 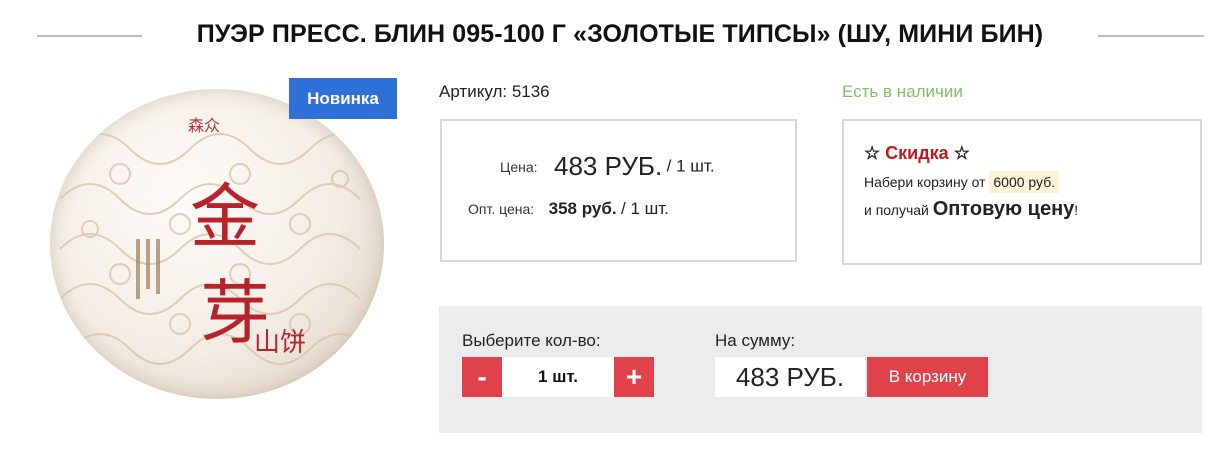 What do you see at coordinates (343, 98) in the screenshot?
I see `new-badge: Новинка` at bounding box center [343, 98].